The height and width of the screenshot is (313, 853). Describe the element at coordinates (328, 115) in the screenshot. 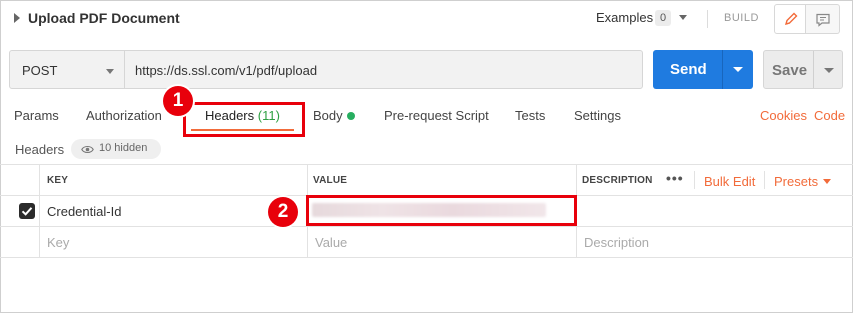

I see `tab-body: Body` at that location.